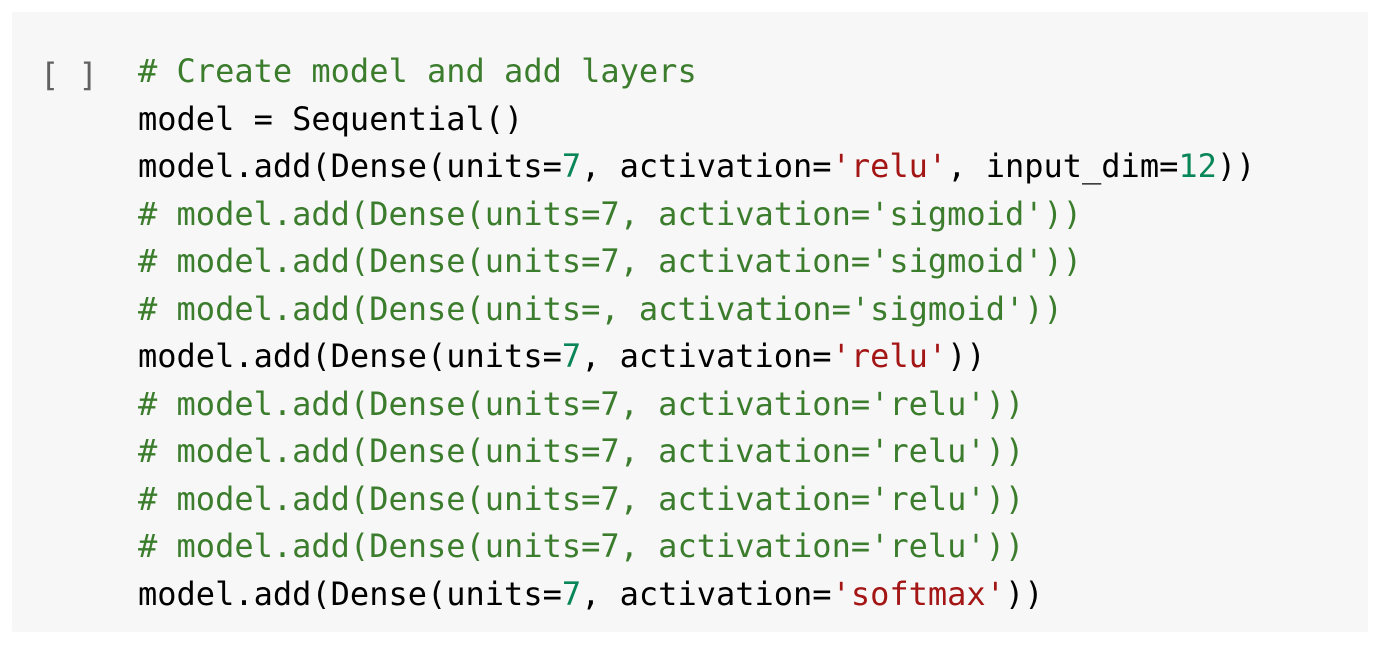 Image resolution: width=1383 pixels, height=646 pixels. What do you see at coordinates (69, 76) in the screenshot?
I see `run-cell-button: [ ]` at bounding box center [69, 76].